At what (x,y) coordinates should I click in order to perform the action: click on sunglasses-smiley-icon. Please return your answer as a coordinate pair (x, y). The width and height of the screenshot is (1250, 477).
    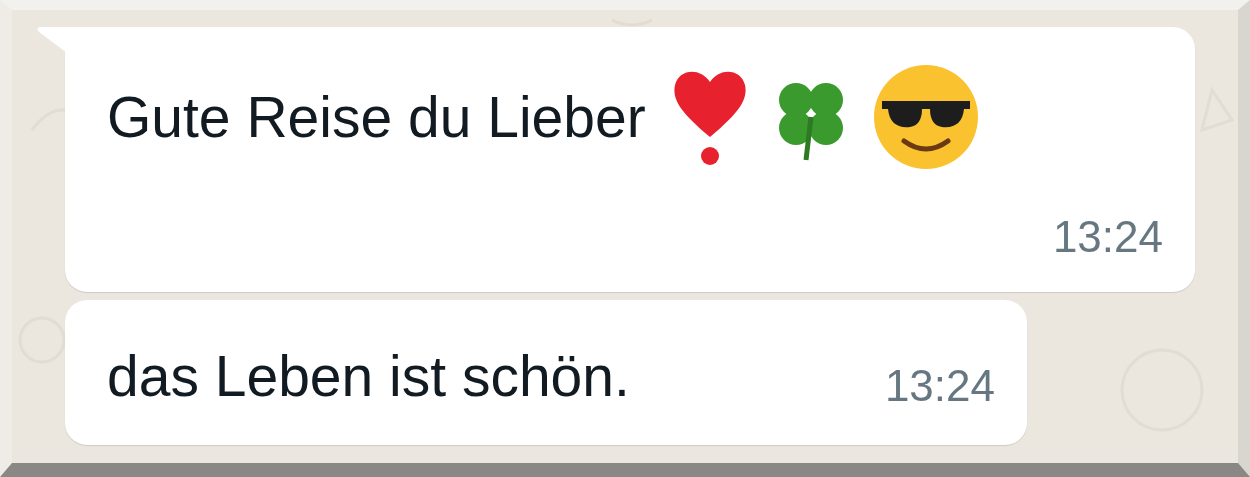
    Looking at the image, I should click on (925, 117).